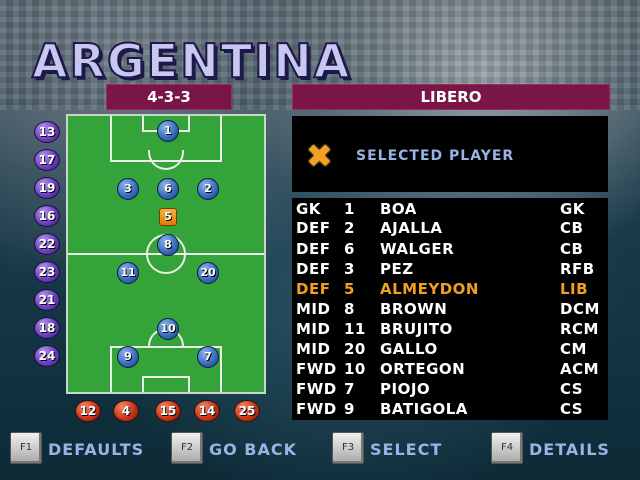  I want to click on roster-name: PEZ, so click(397, 269).